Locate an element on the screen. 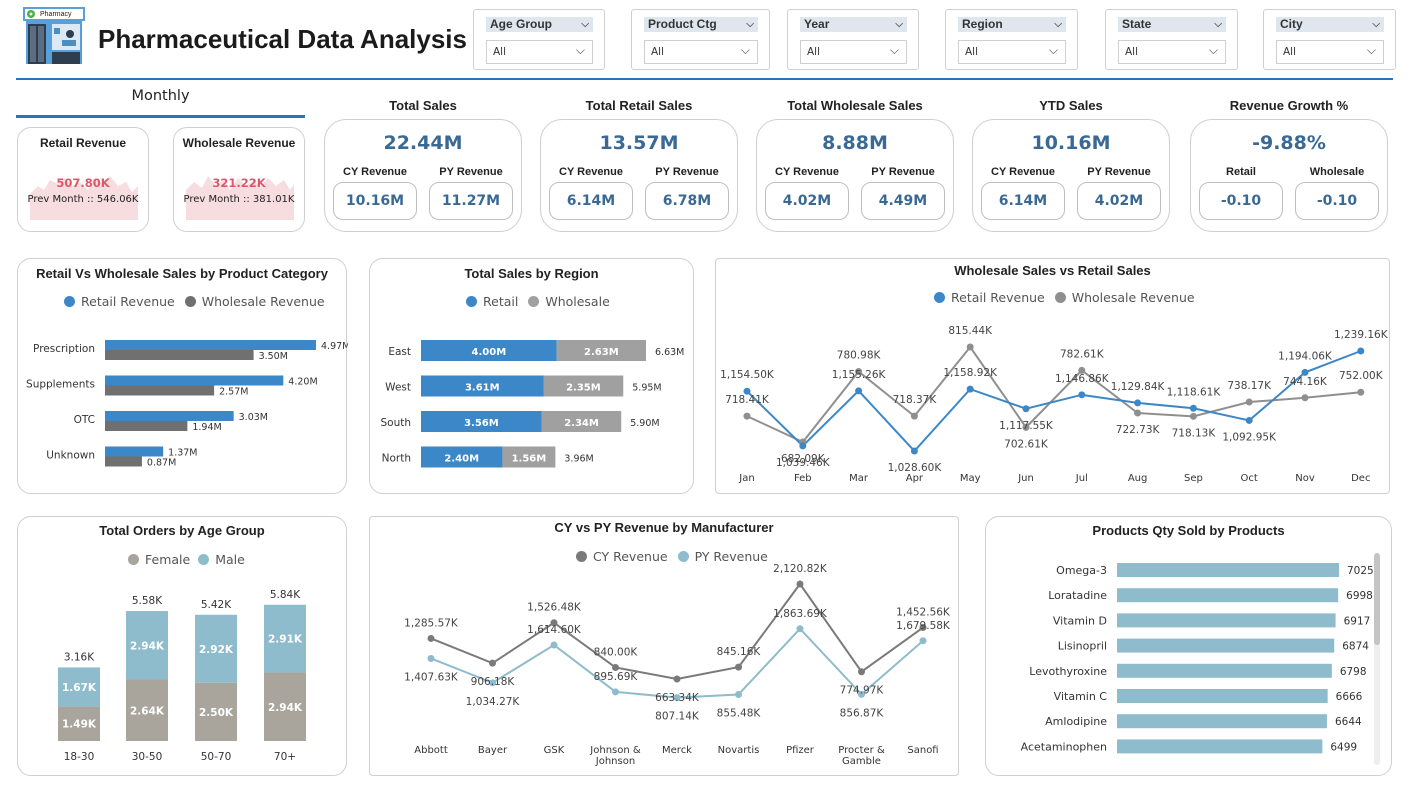 This screenshot has height=786, width=1411. category-label: West is located at coordinates (398, 388).